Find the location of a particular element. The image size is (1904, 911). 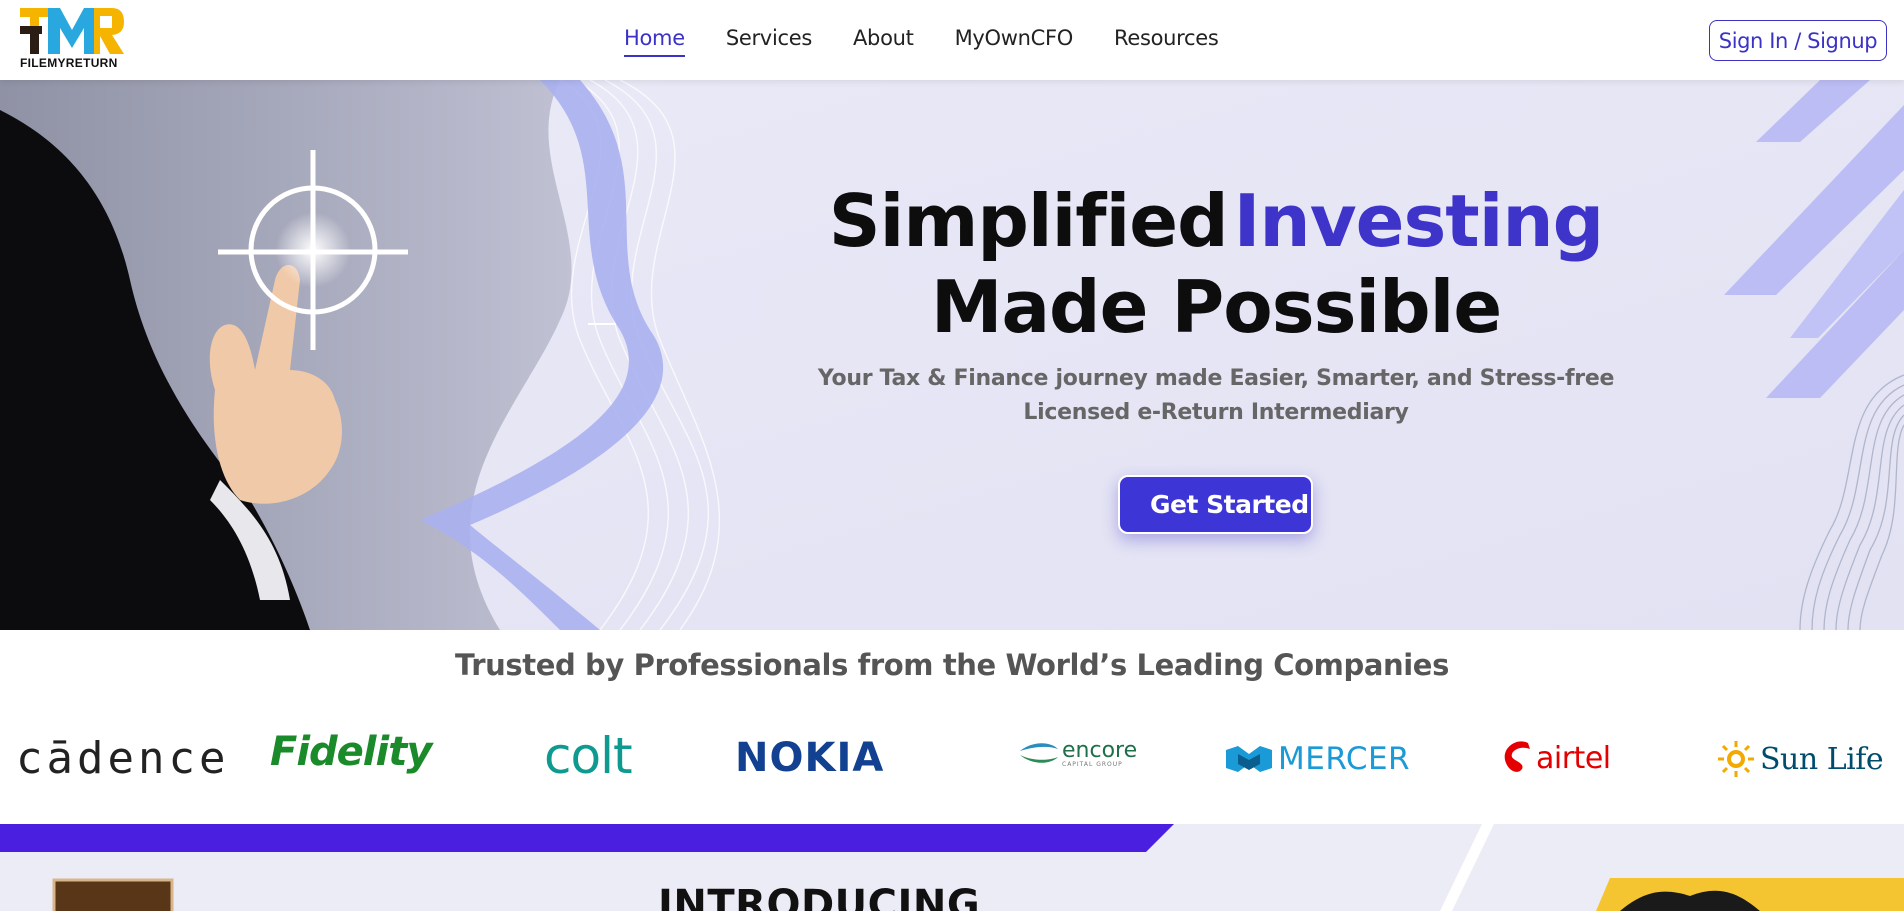

introducing-heading: INTRODUCING is located at coordinates (819, 896).